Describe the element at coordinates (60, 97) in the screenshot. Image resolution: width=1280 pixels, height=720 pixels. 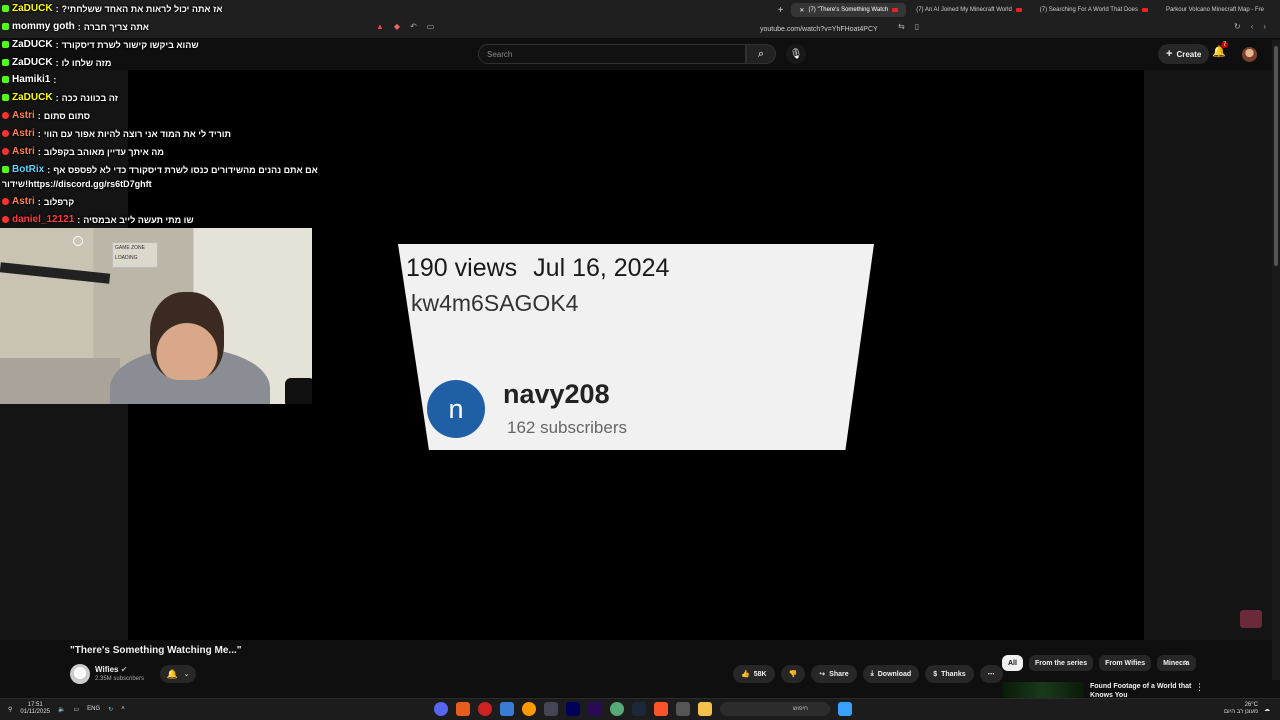
I see `chat-message: ZaDUCK: זה בכוונה ככה` at that location.